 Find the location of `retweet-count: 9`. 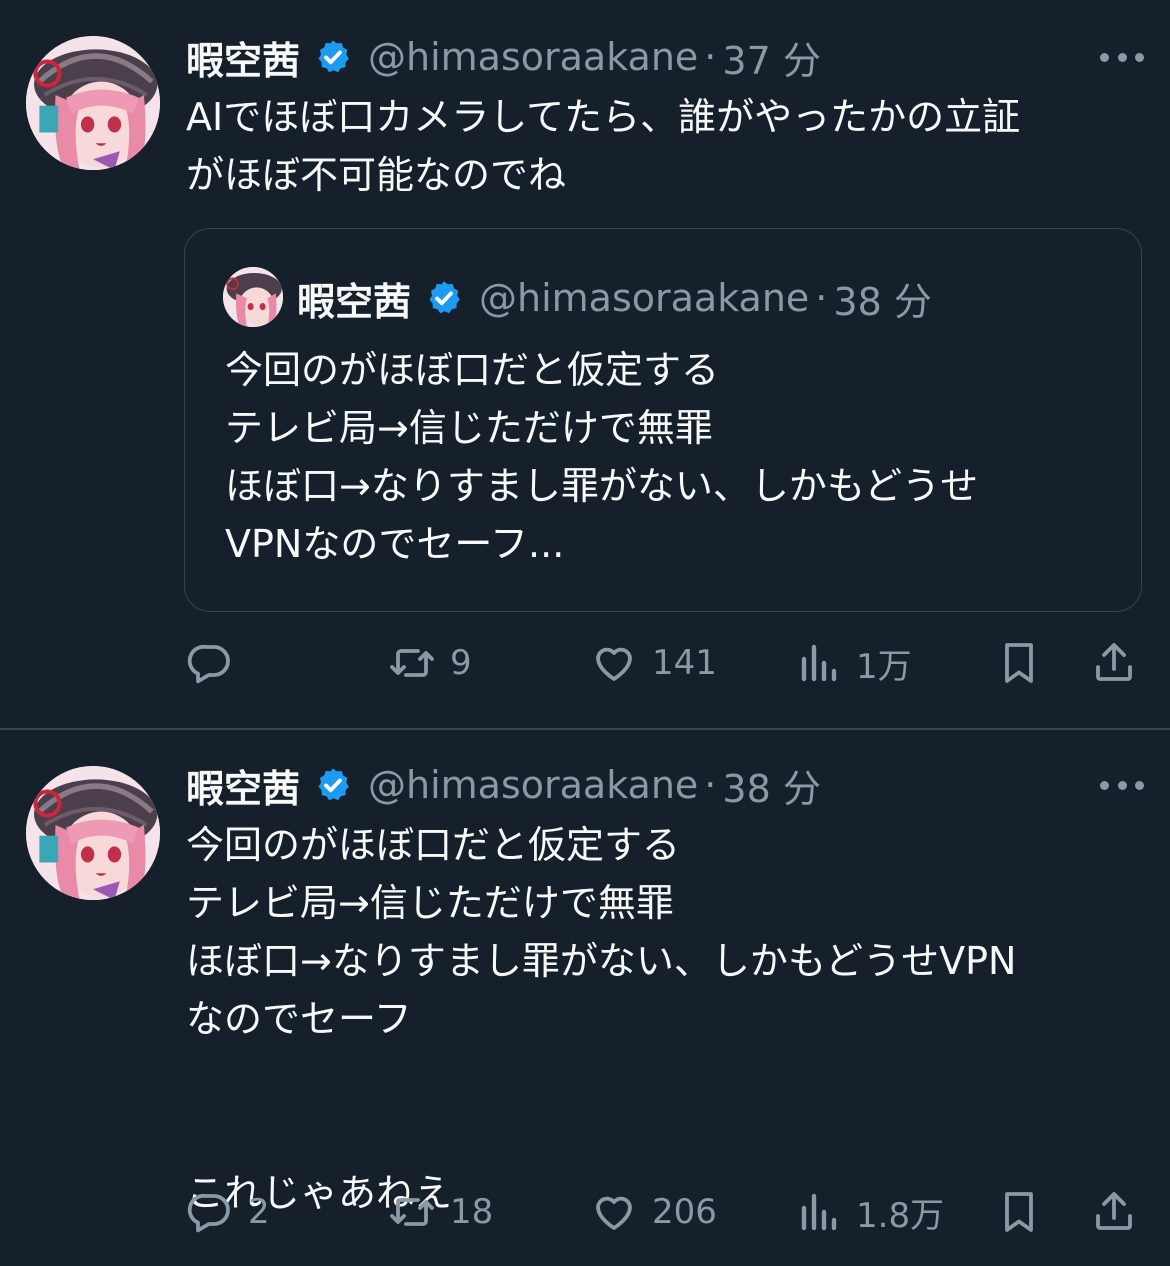

retweet-count: 9 is located at coordinates (461, 663).